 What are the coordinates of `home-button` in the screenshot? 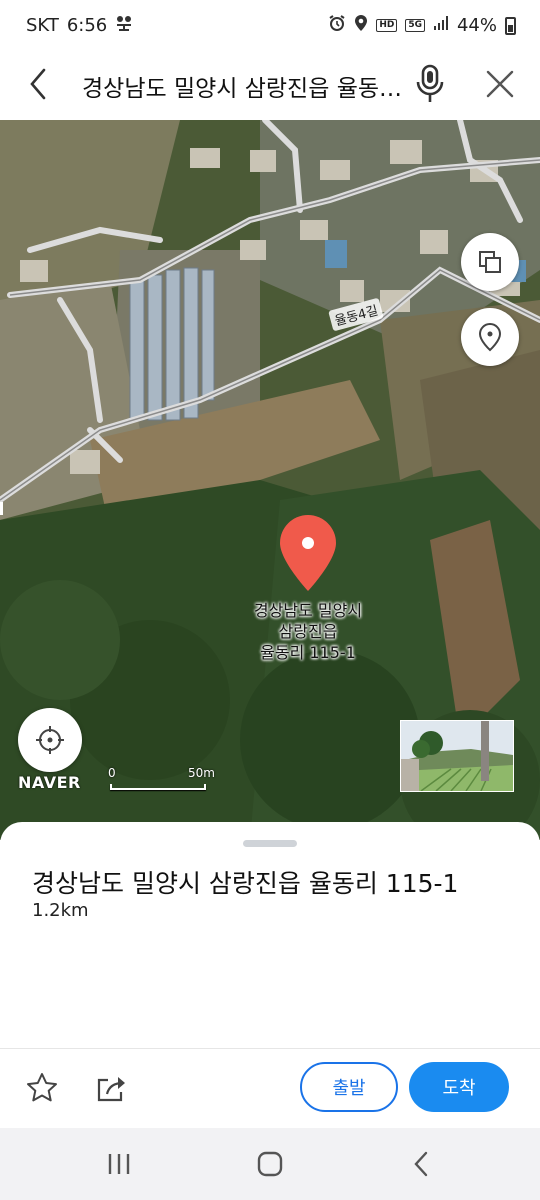 It's located at (270, 1164).